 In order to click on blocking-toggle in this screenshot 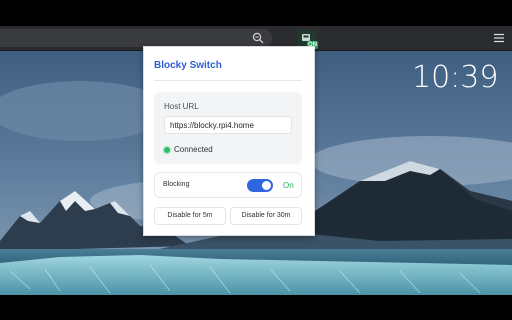, I will do `click(260, 185)`.